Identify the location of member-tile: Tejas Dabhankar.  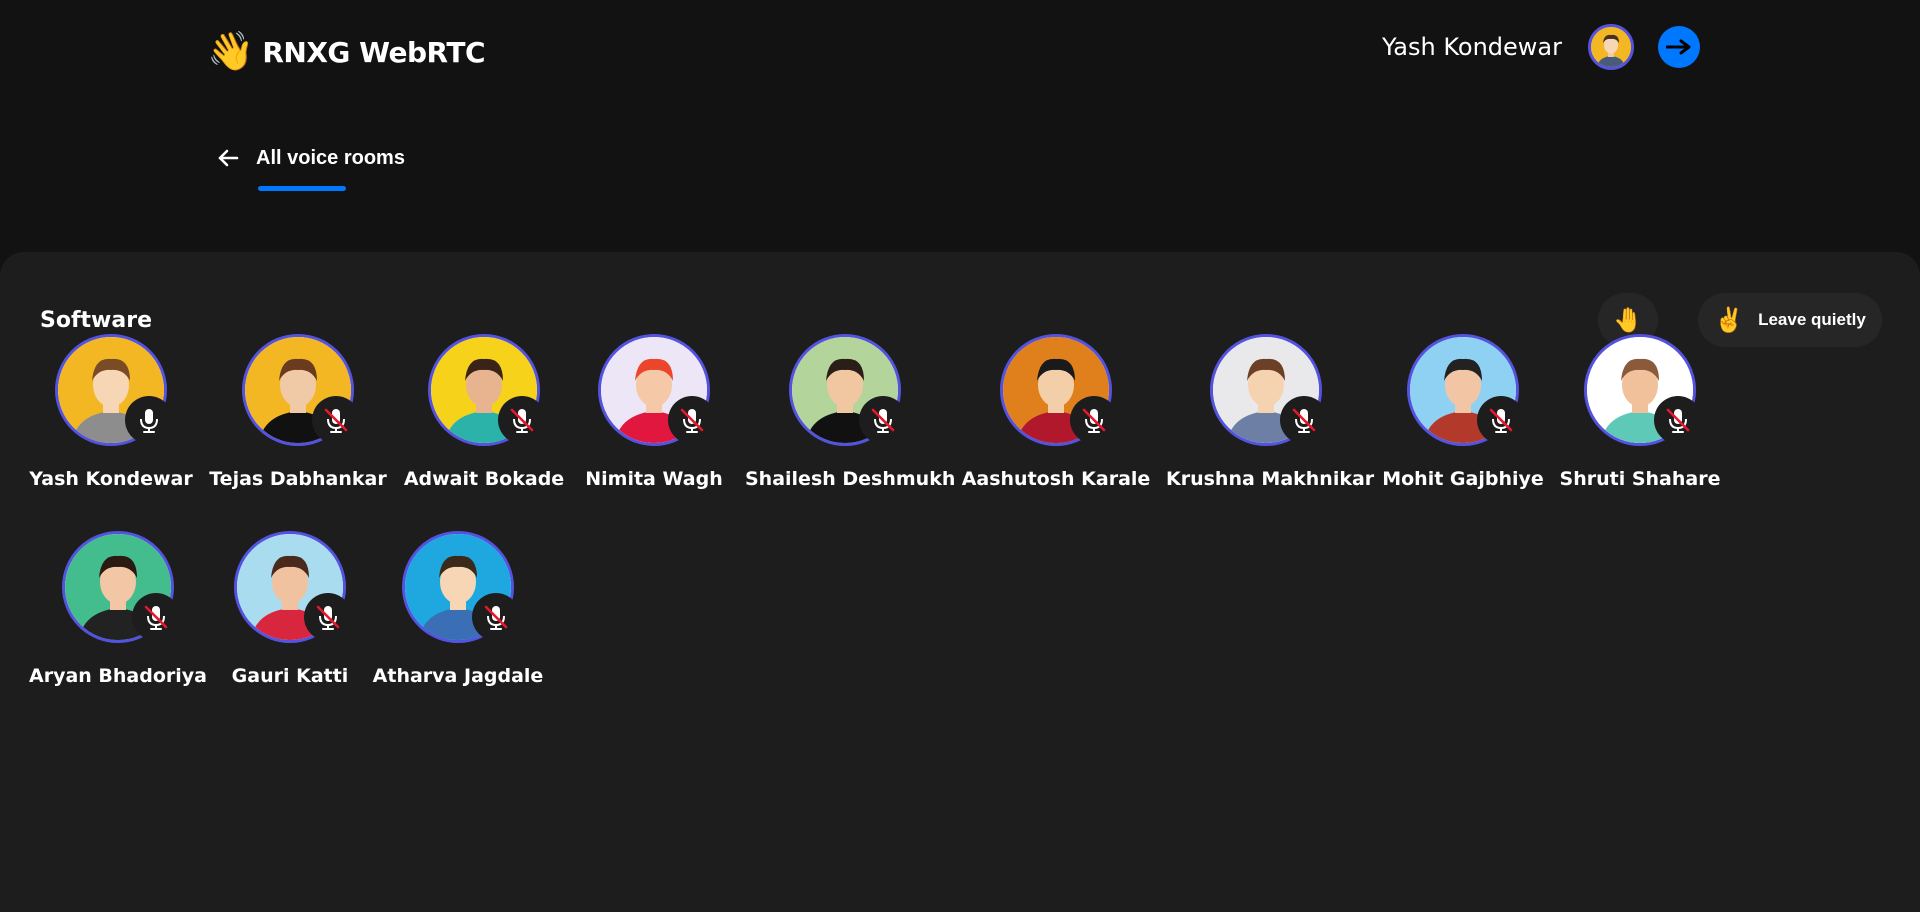
(298, 412).